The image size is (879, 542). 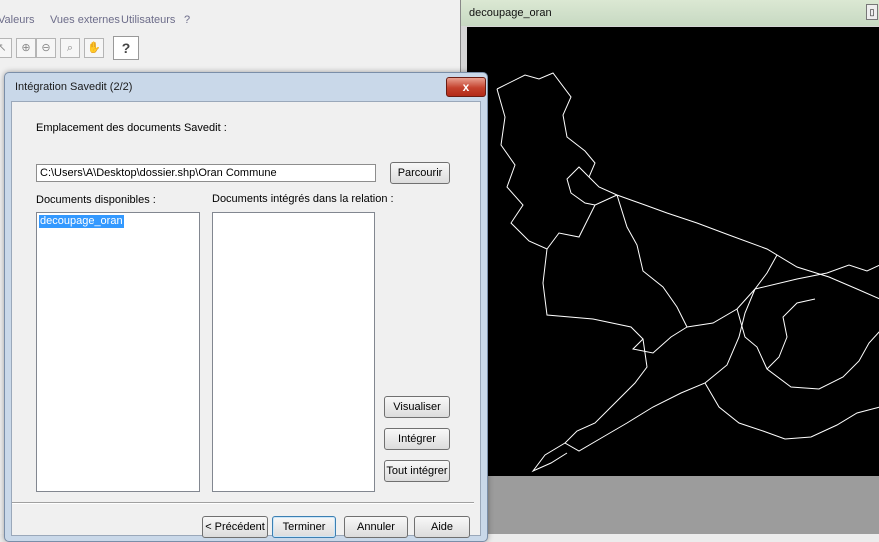 What do you see at coordinates (442, 527) in the screenshot?
I see `help-button: Aide` at bounding box center [442, 527].